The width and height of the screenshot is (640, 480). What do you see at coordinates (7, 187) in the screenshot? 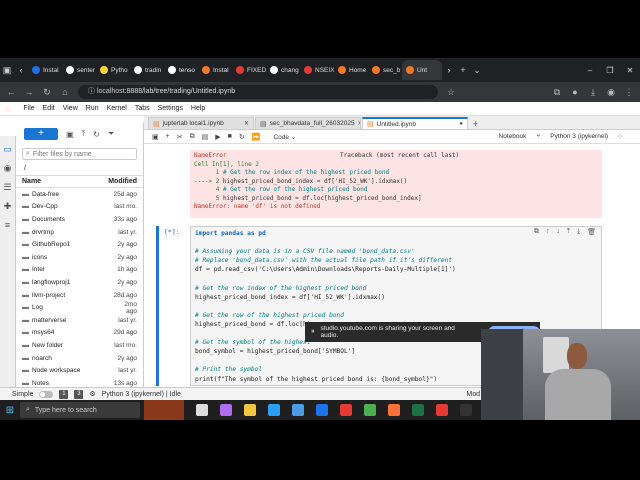
I see `commands-icon: ☰` at bounding box center [7, 187].